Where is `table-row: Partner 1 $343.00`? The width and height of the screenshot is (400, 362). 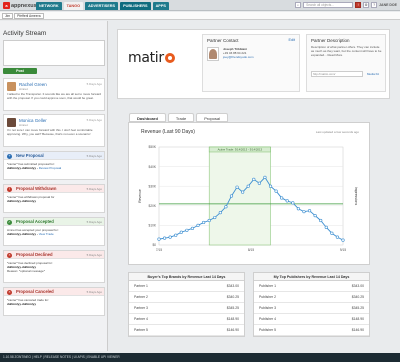 table-row: Partner 1 $343.00 is located at coordinates (186, 286).